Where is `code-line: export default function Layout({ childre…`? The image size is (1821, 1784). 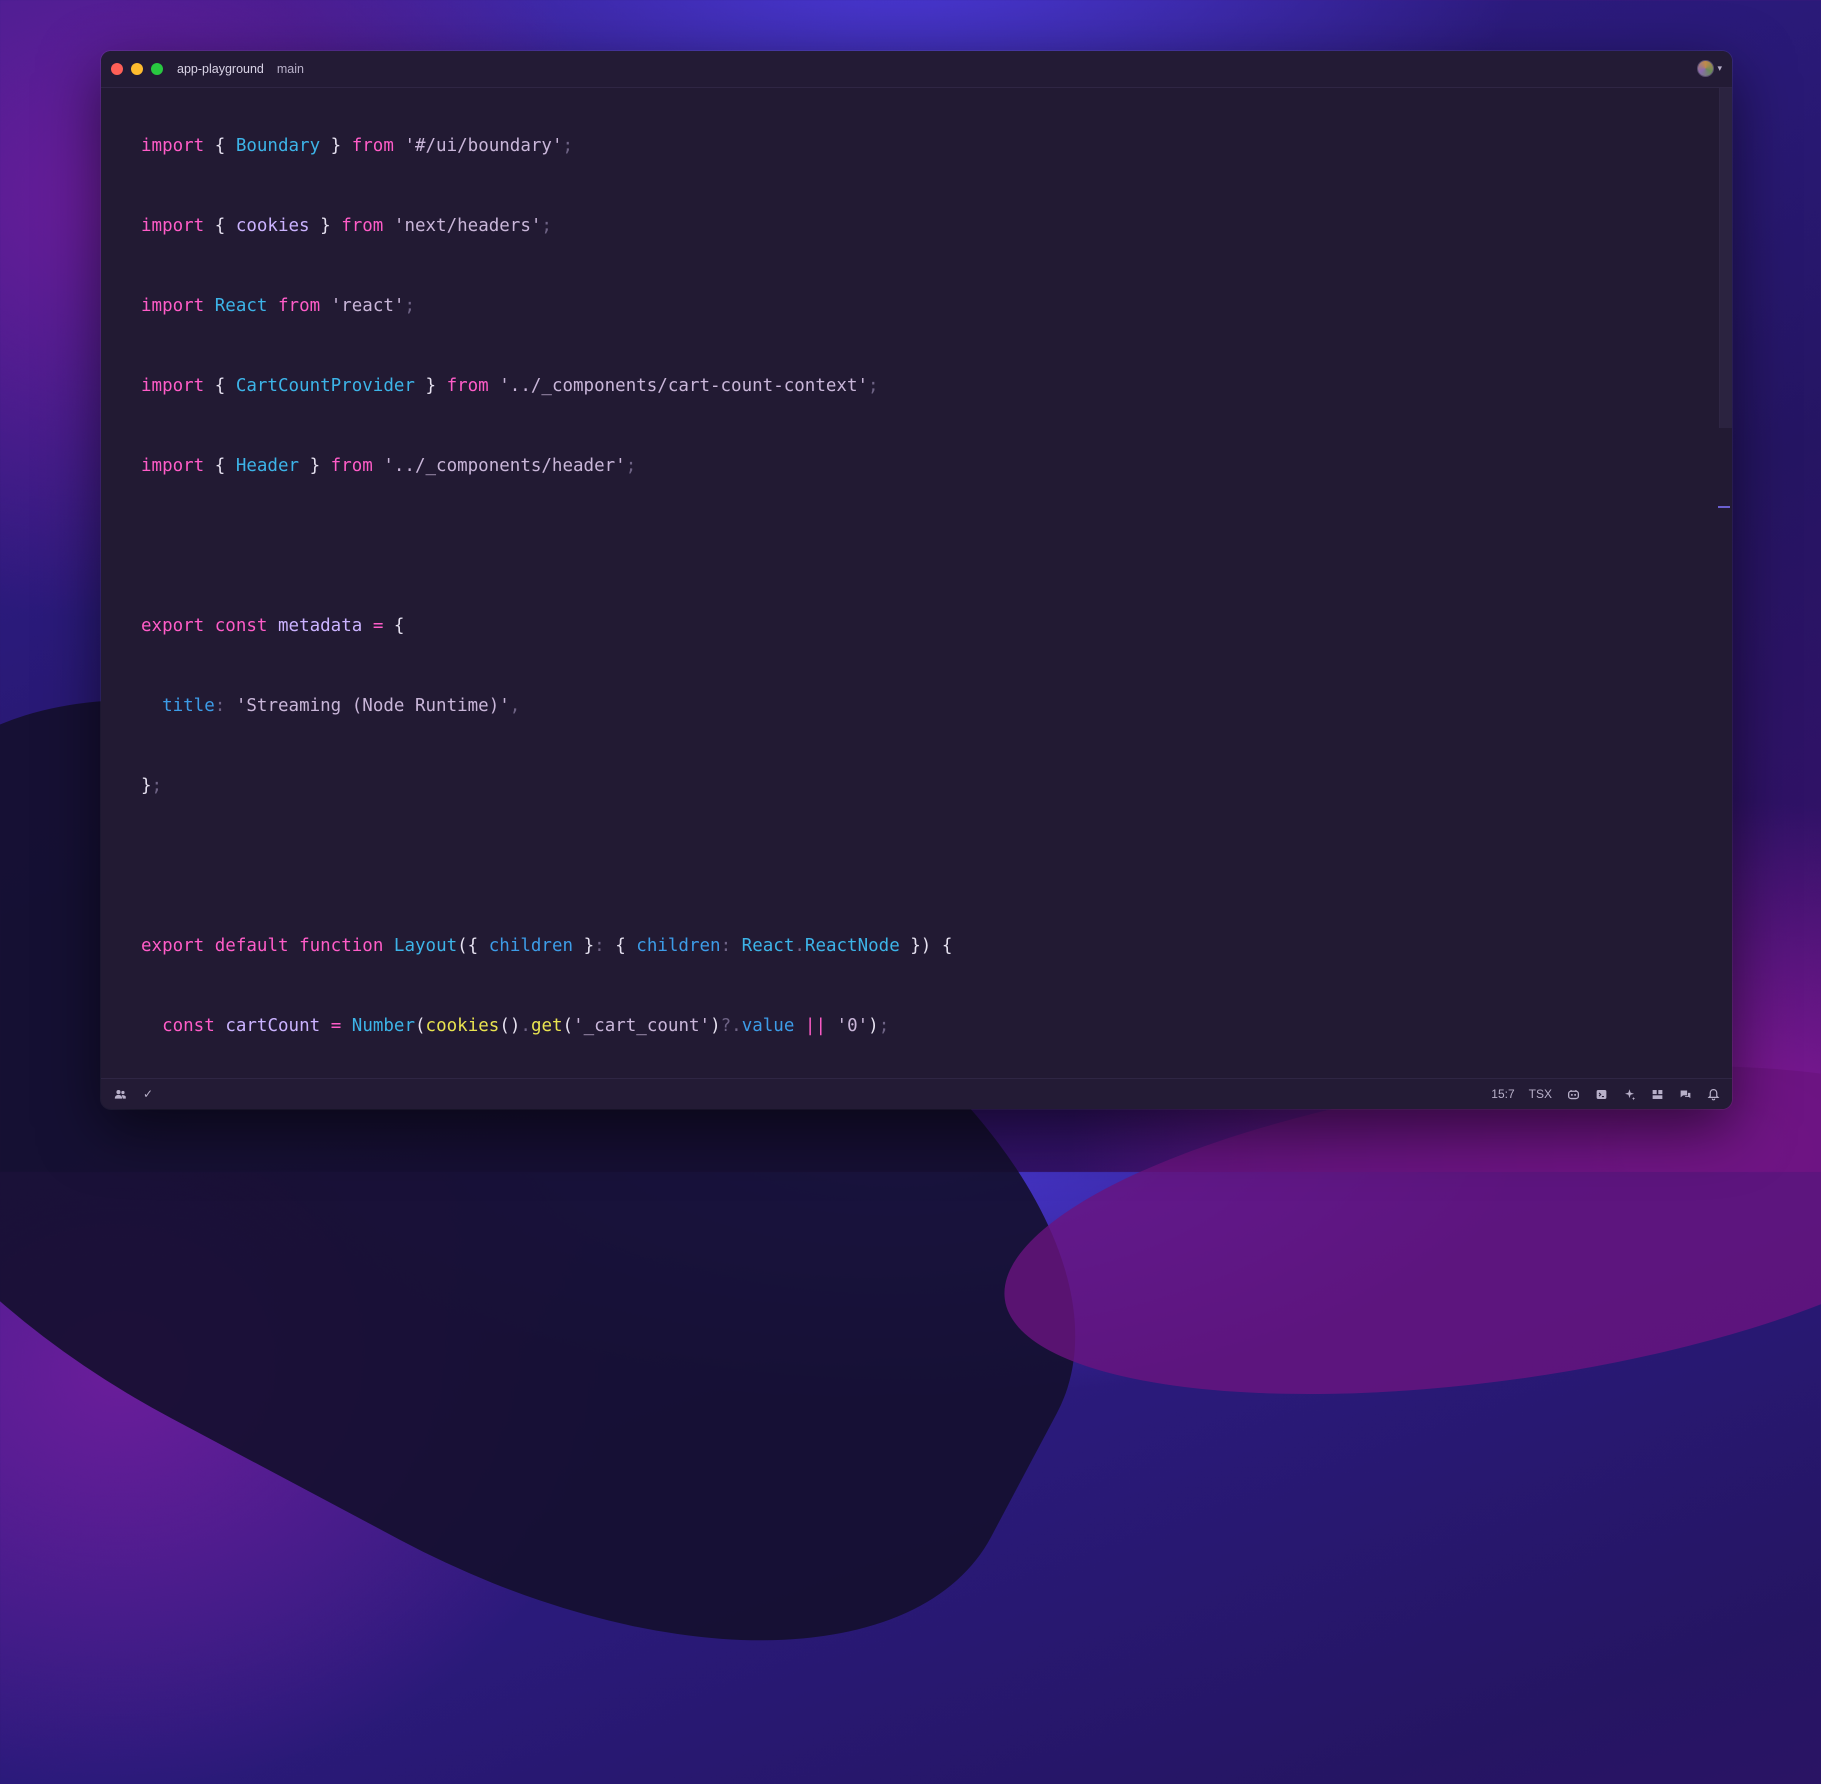 code-line: export default function Layout({ childre… is located at coordinates (546, 946).